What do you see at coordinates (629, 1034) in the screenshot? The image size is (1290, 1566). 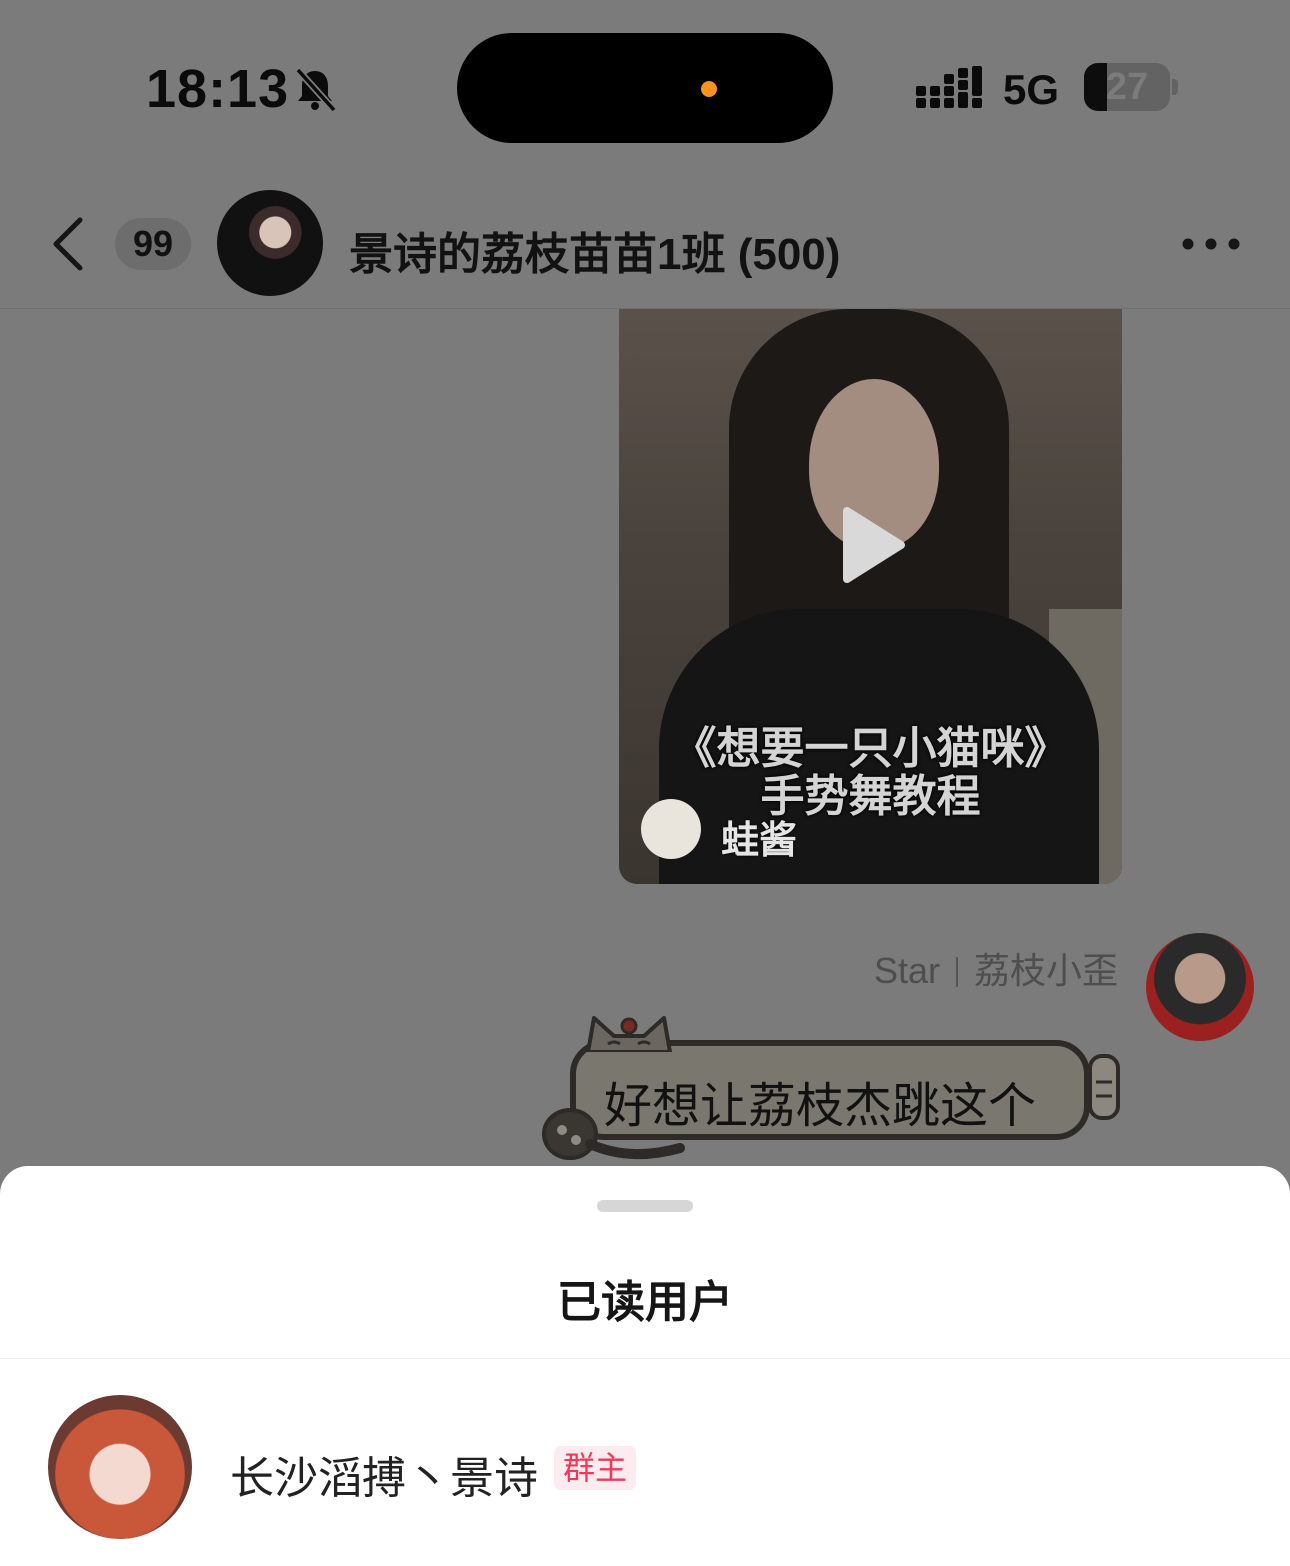 I see `cat-ears-decoration` at bounding box center [629, 1034].